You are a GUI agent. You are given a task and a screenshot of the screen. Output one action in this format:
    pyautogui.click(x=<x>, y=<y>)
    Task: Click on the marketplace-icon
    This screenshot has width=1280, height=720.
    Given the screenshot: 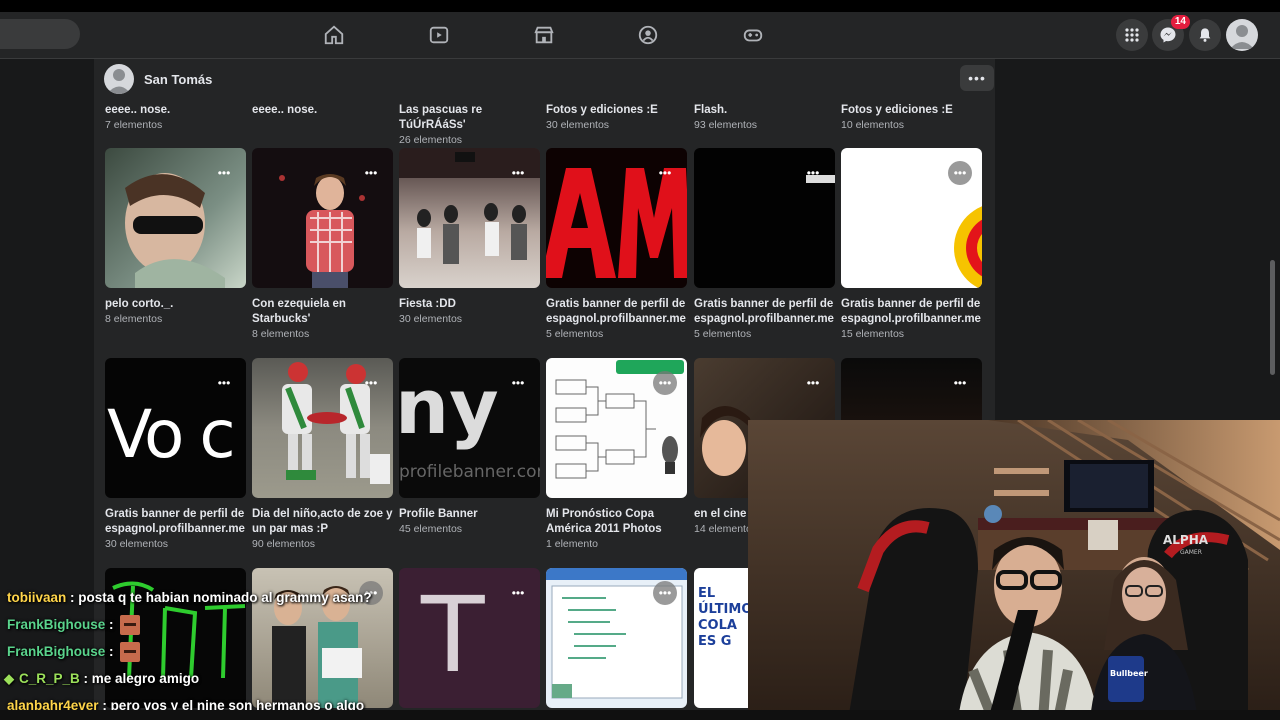 What is the action you would take?
    pyautogui.click(x=544, y=35)
    